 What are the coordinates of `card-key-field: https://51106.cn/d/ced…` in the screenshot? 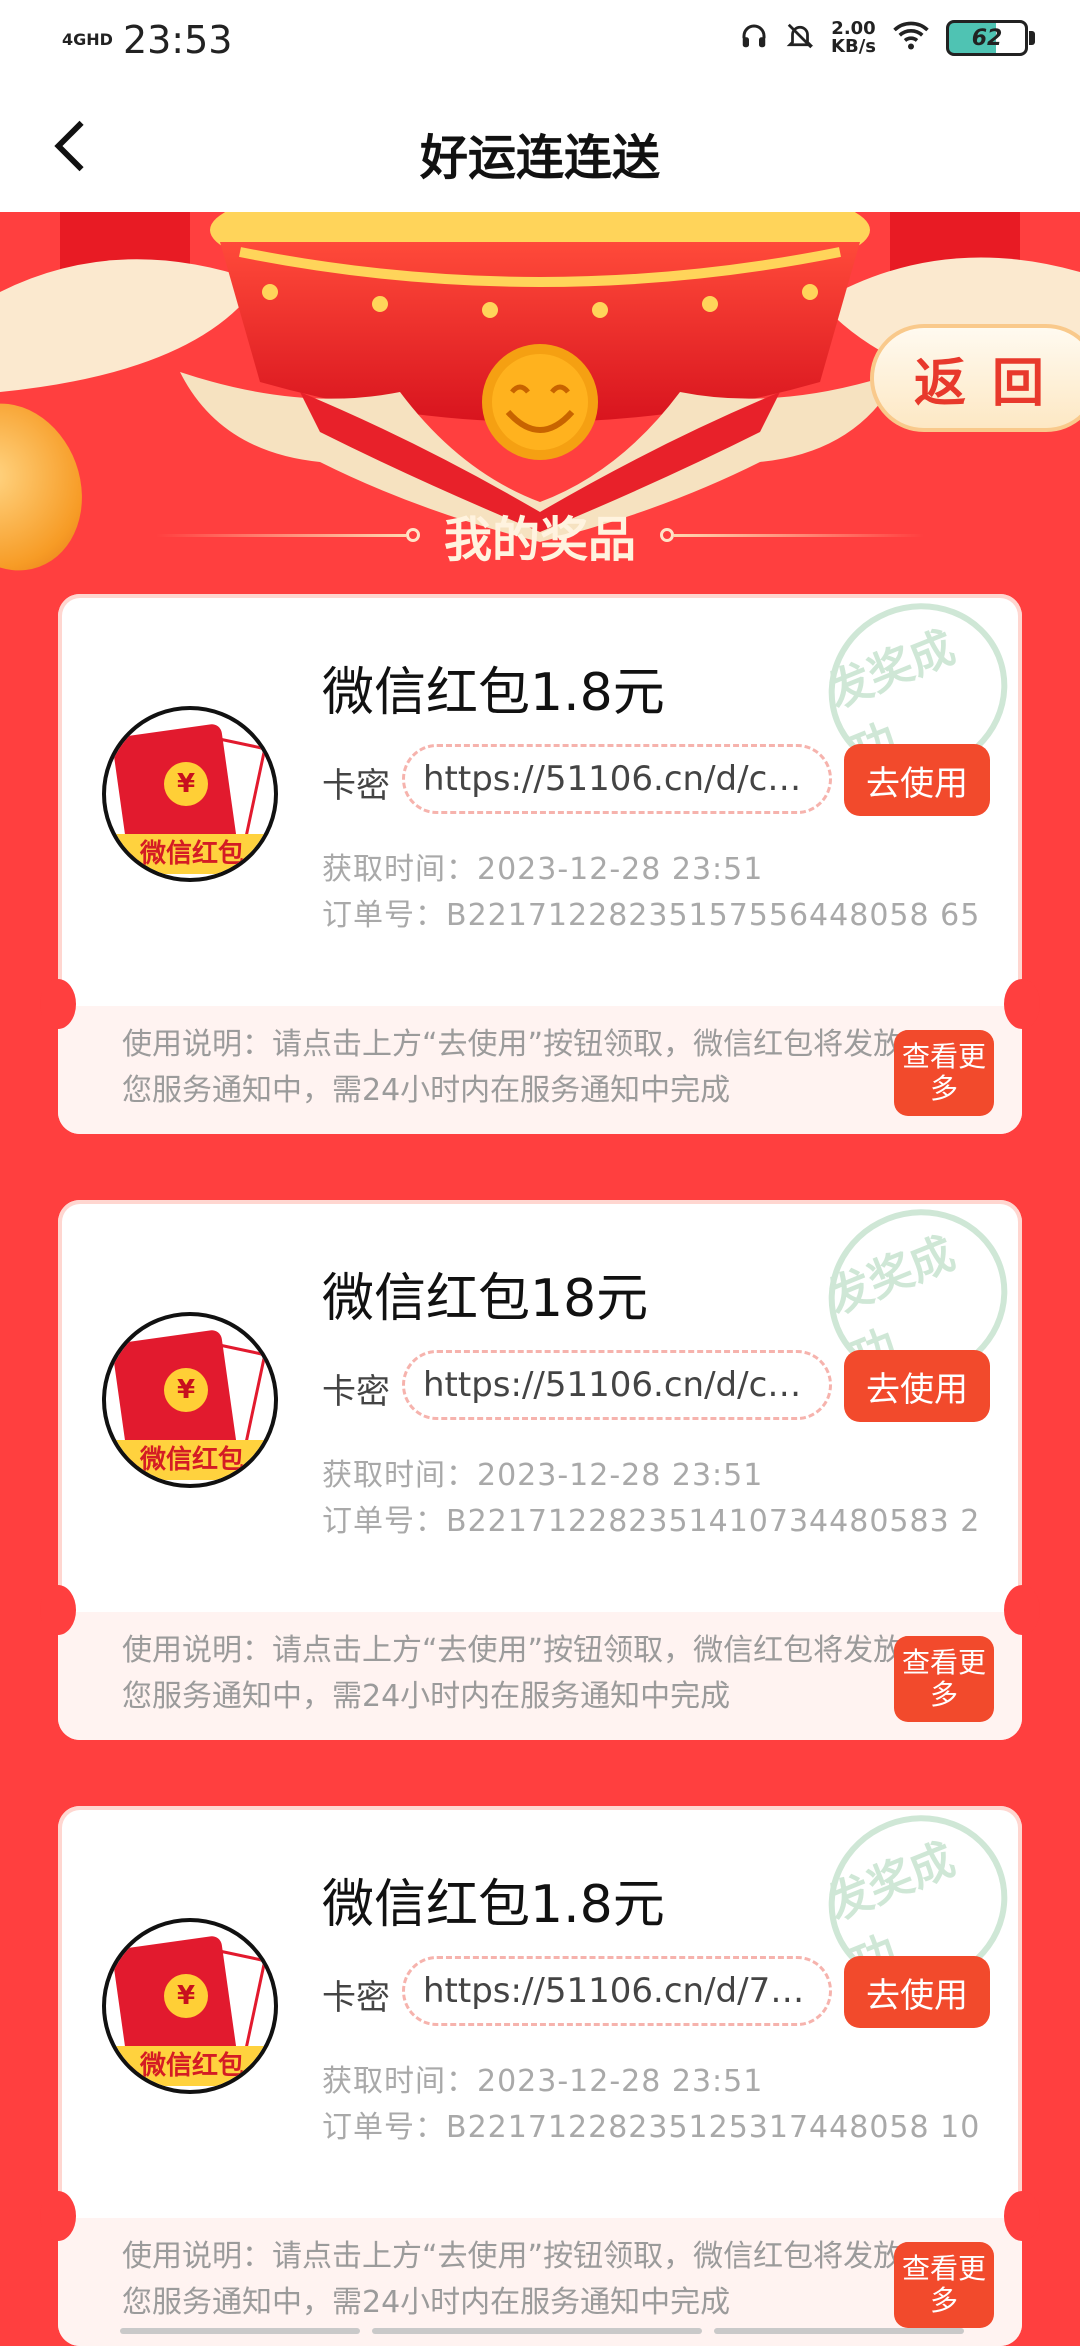 It's located at (617, 779).